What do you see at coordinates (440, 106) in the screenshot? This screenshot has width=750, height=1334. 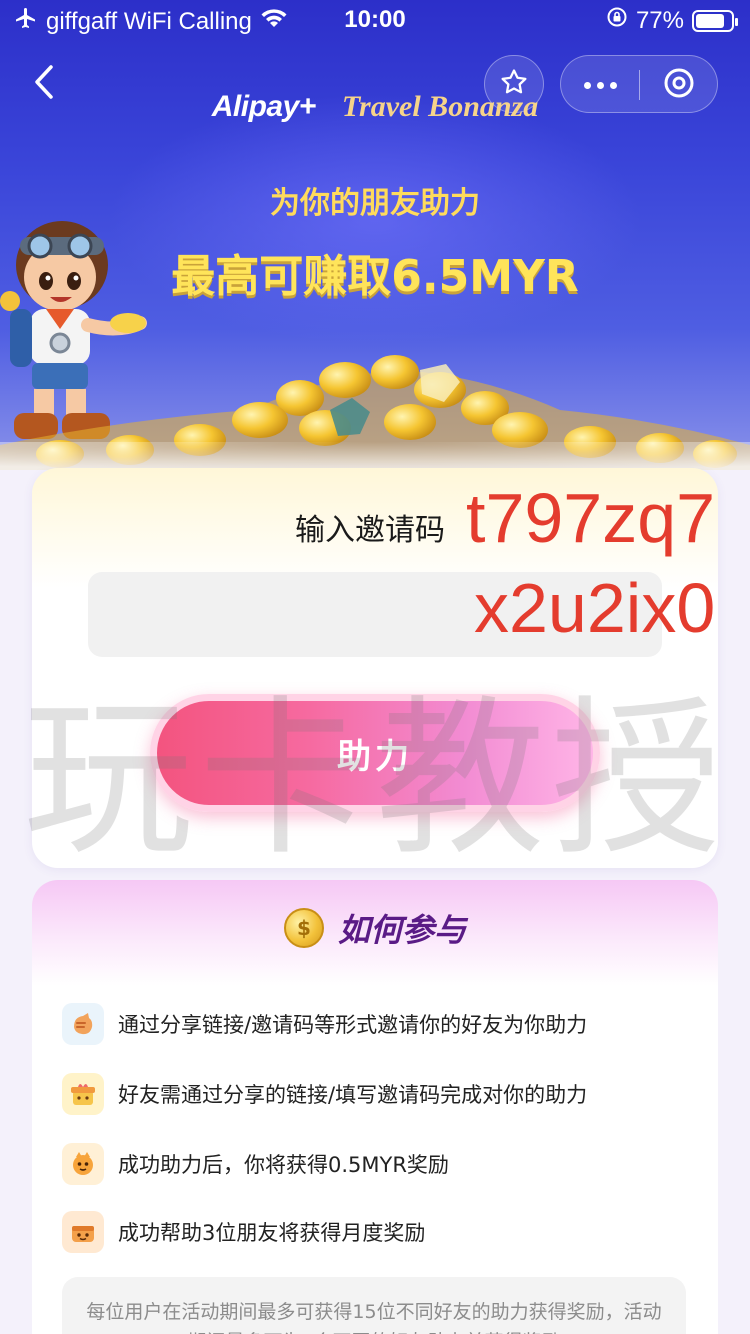 I see `travel-bonanza-logo: Travel Bonanza` at bounding box center [440, 106].